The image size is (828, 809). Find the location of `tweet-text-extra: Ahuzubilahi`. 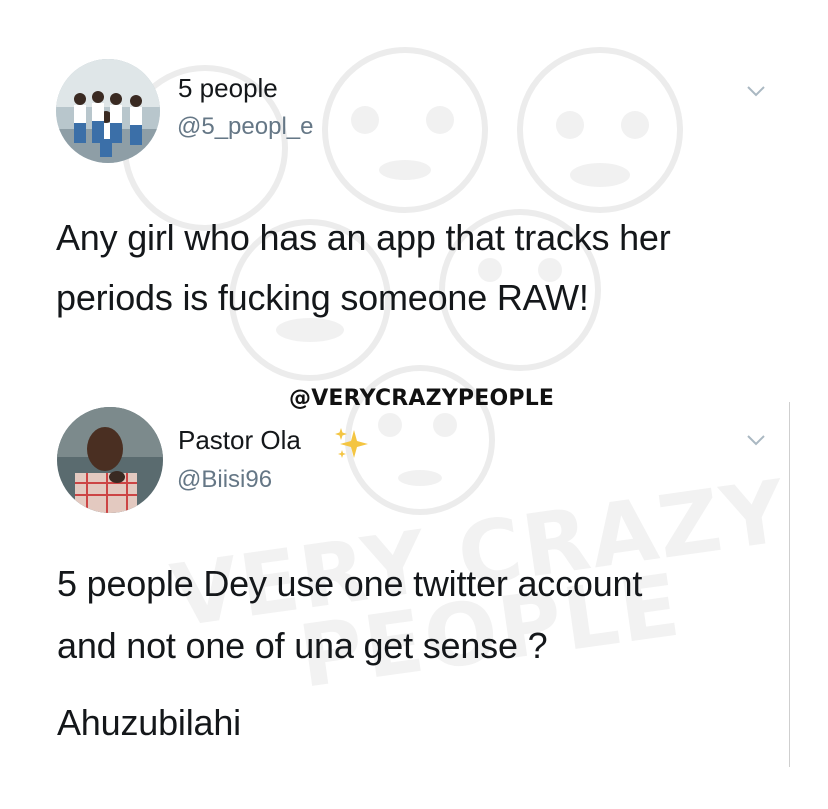

tweet-text-extra: Ahuzubilahi is located at coordinates (149, 722).